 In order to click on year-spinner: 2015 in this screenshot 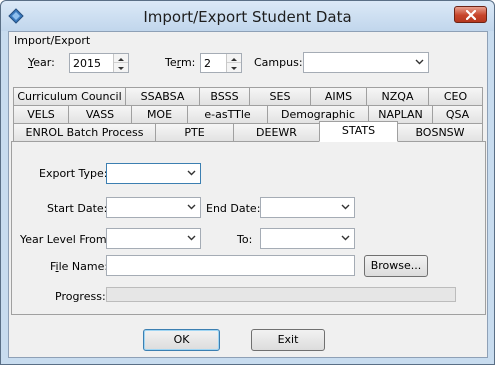, I will do `click(99, 63)`.